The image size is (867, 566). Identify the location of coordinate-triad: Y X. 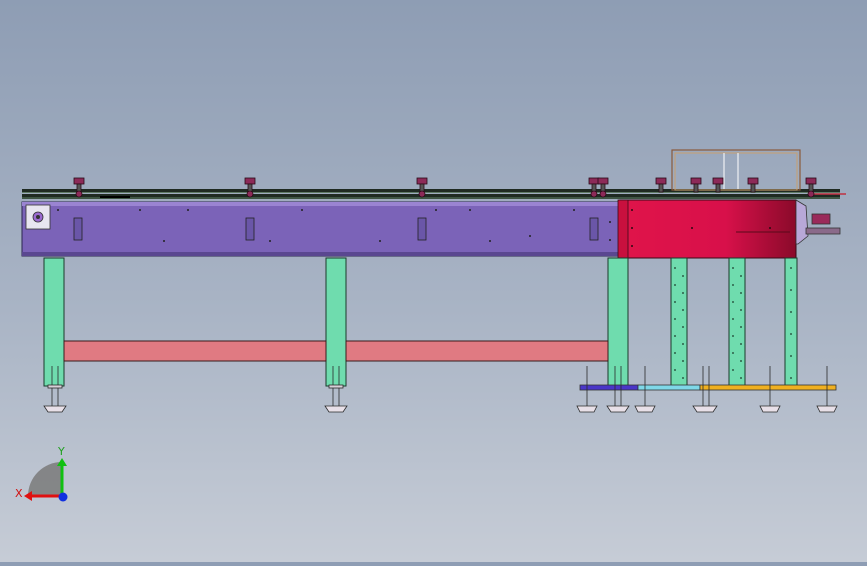
(41, 473).